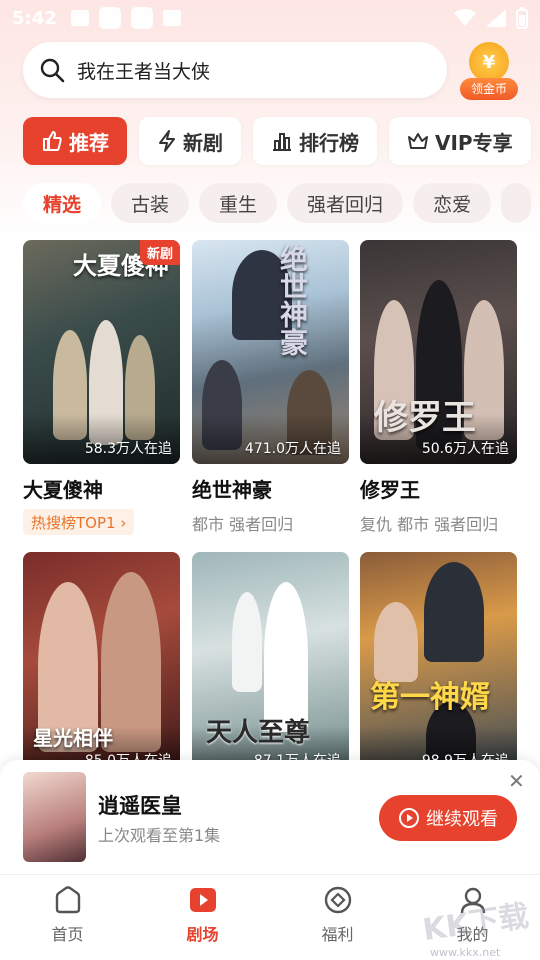 The width and height of the screenshot is (540, 960). I want to click on bar-chart-icon, so click(282, 142).